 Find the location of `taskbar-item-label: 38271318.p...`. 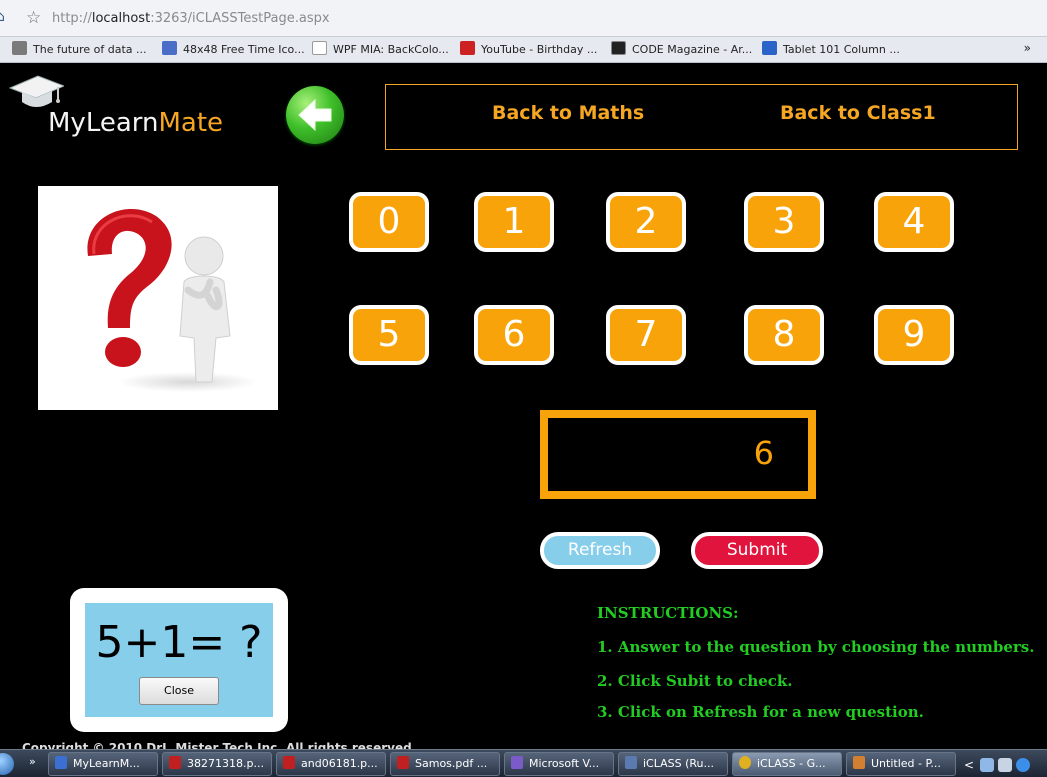

taskbar-item-label: 38271318.p... is located at coordinates (225, 763).